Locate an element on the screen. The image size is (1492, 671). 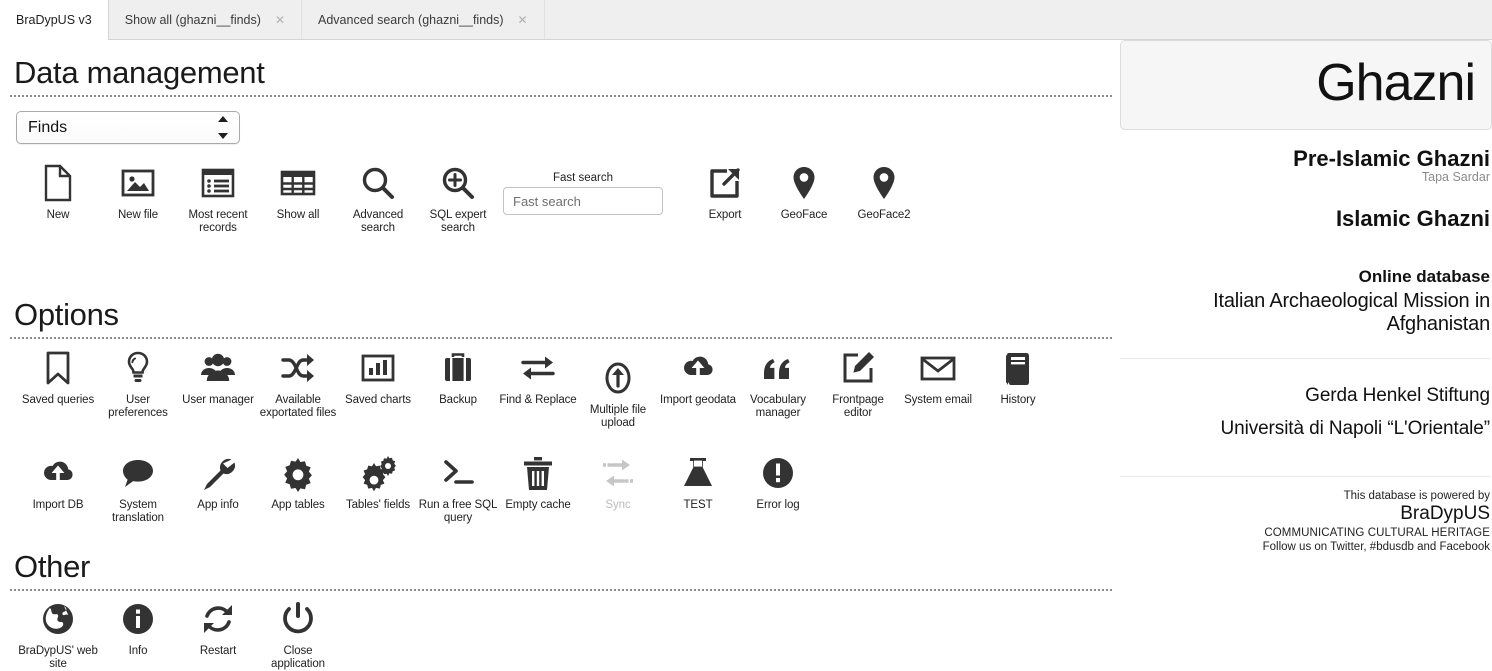
tool-vocabulary-manager: Vocabulary manager is located at coordinates (778, 383).